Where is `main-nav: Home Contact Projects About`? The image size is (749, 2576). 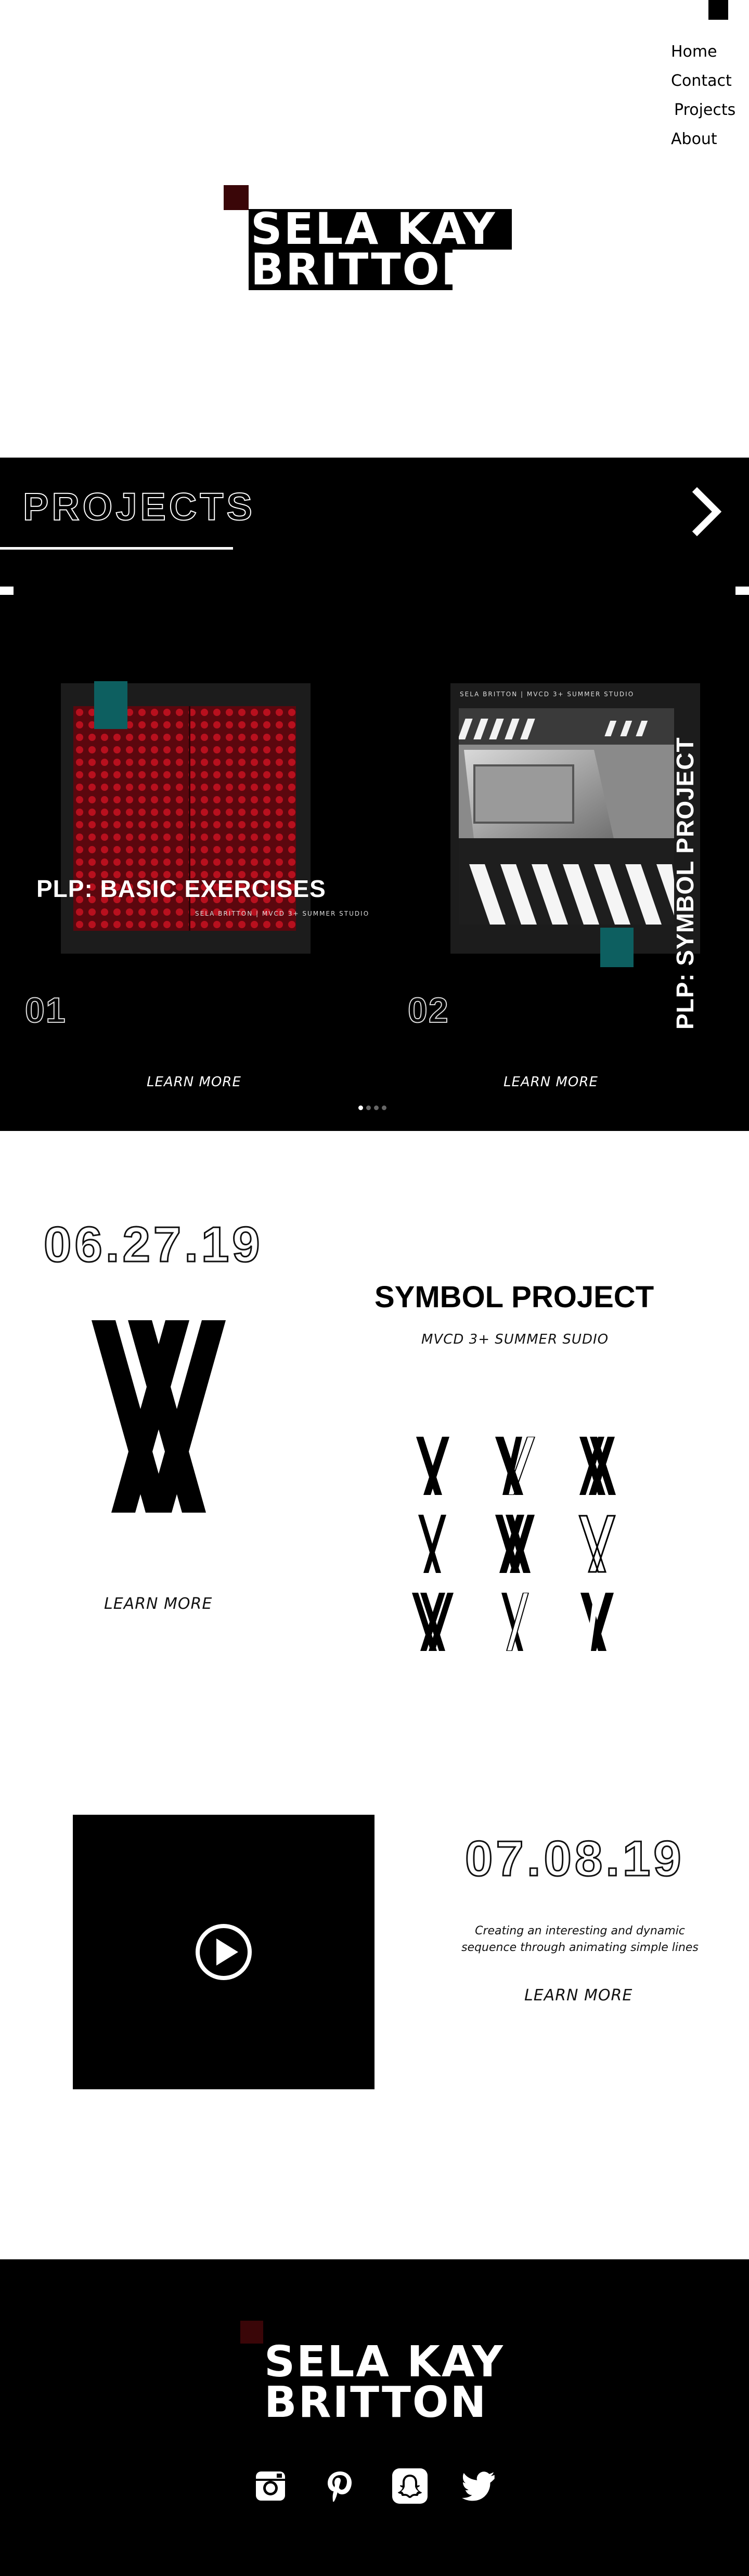 main-nav: Home Contact Projects About is located at coordinates (710, 95).